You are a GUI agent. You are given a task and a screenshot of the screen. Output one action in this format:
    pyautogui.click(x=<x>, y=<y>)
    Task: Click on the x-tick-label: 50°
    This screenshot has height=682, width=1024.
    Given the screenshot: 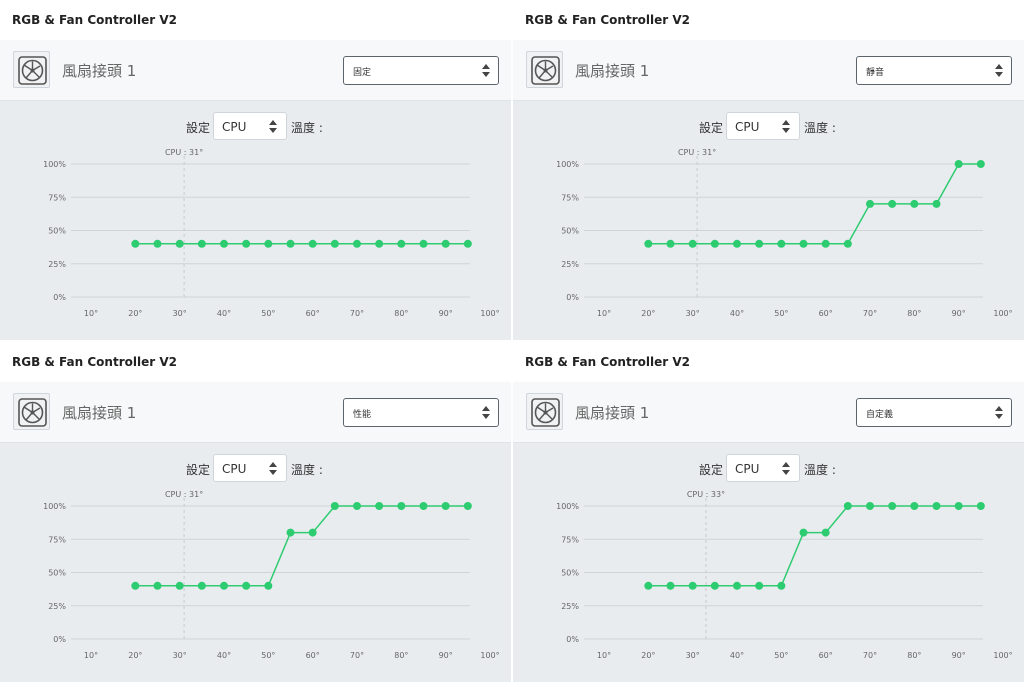 What is the action you would take?
    pyautogui.click(x=268, y=655)
    